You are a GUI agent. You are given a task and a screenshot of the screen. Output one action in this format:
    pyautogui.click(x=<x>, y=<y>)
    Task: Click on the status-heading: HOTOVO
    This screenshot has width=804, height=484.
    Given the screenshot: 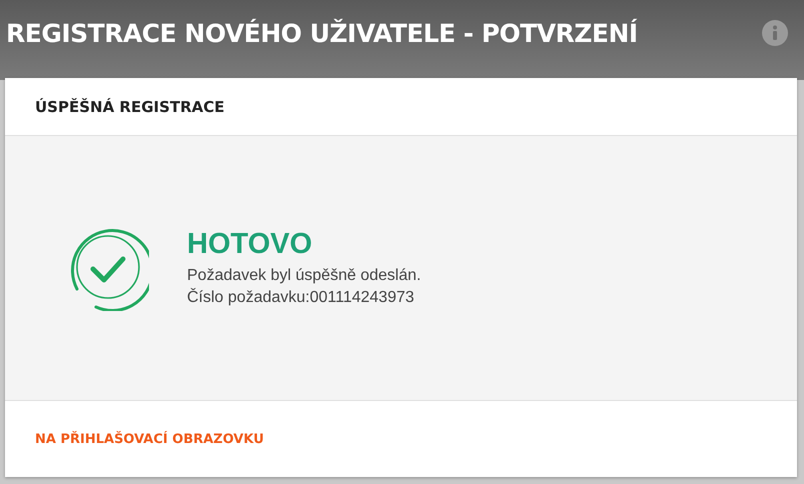 What is the action you would take?
    pyautogui.click(x=250, y=244)
    